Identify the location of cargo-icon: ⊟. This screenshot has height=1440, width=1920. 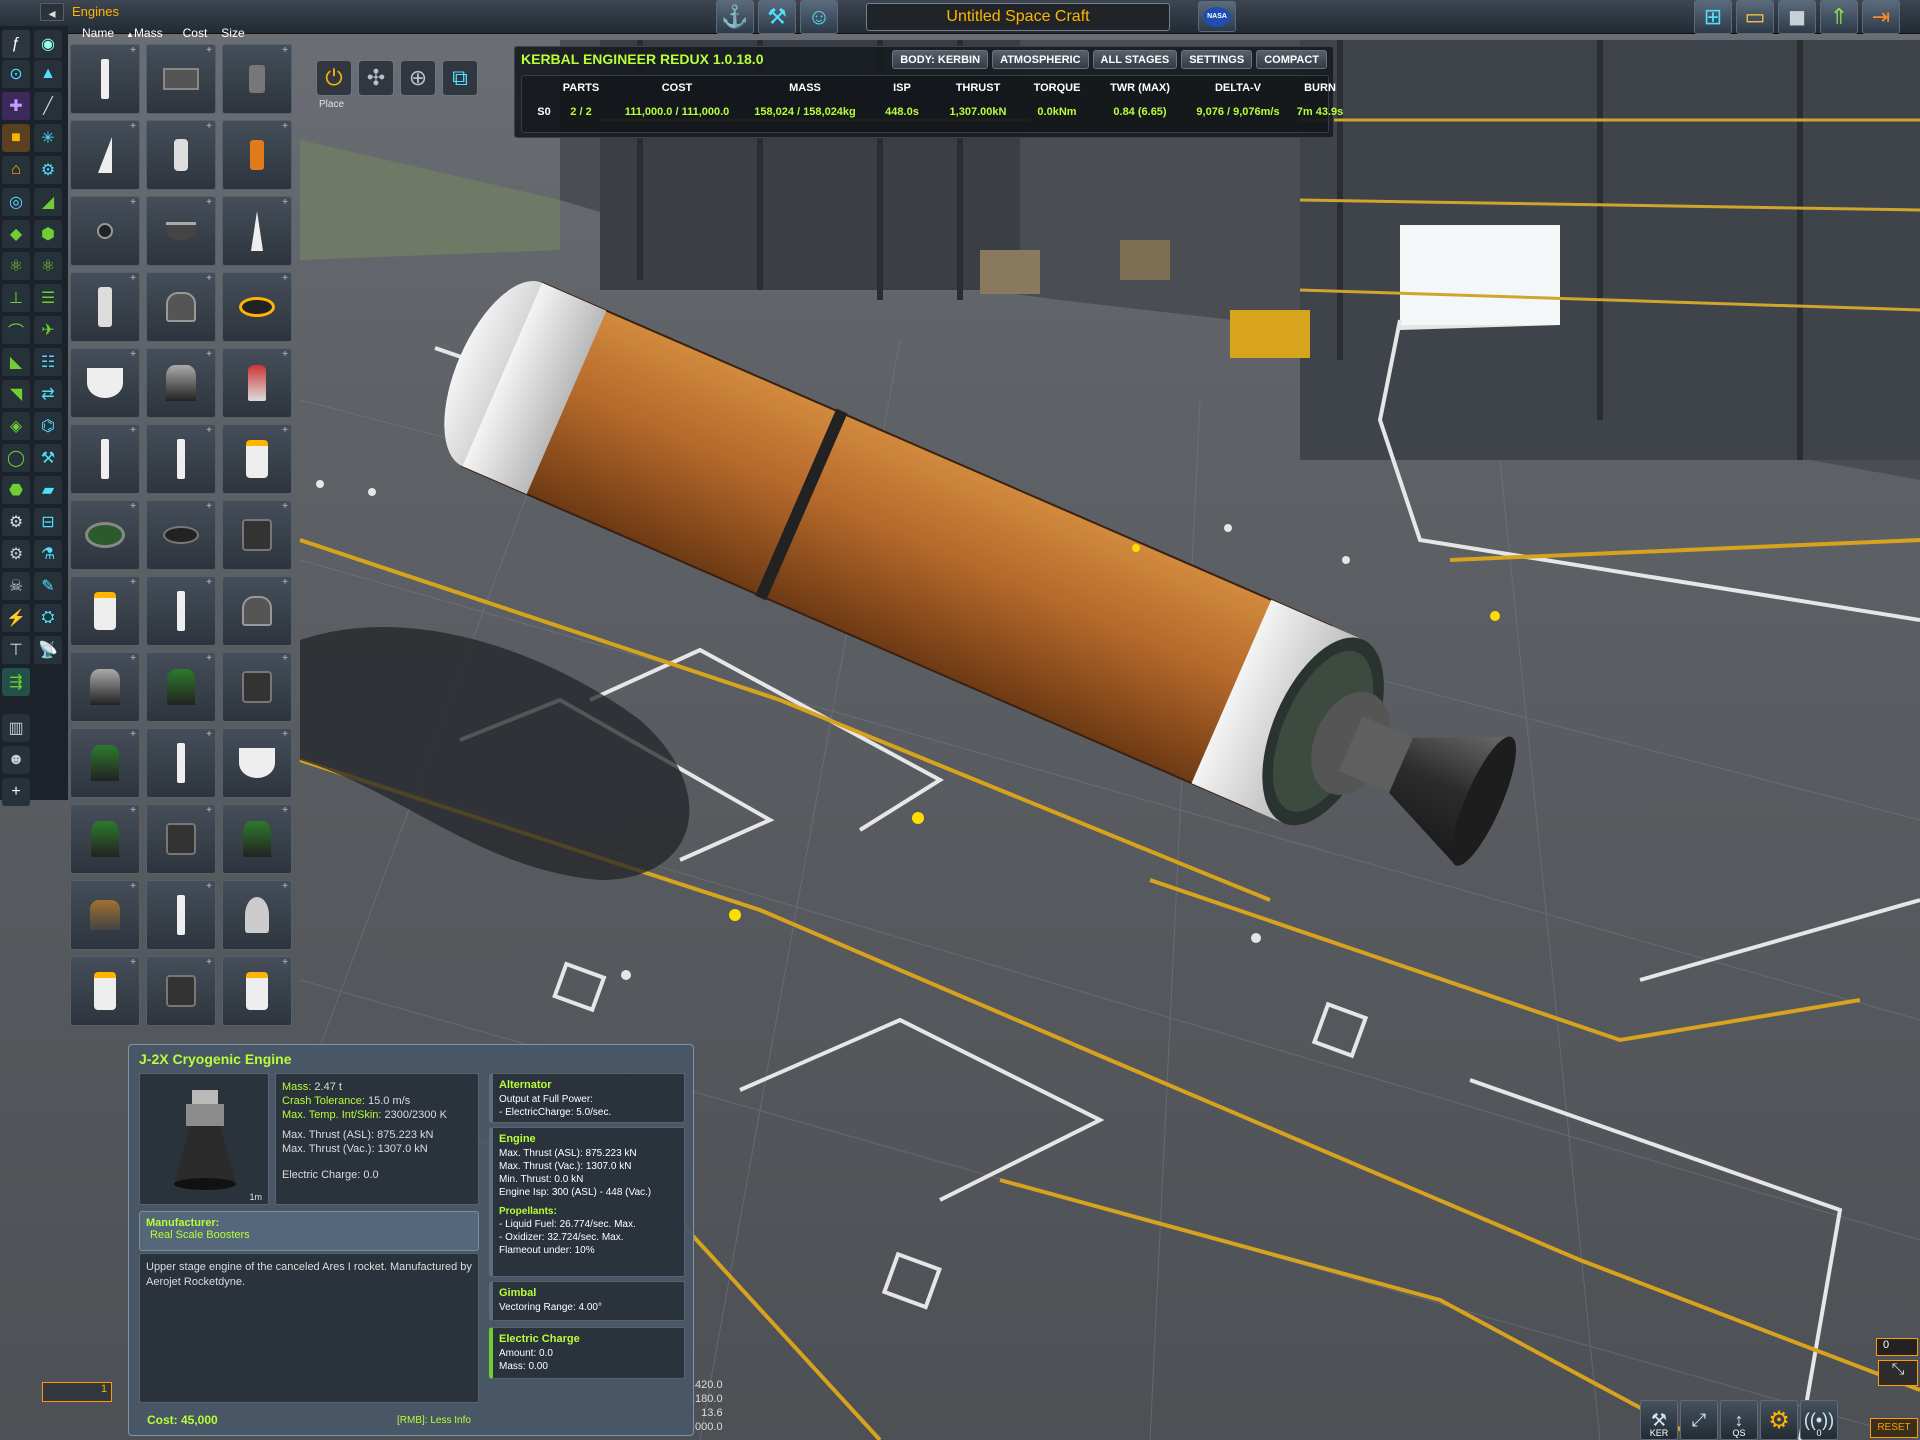
(48, 522).